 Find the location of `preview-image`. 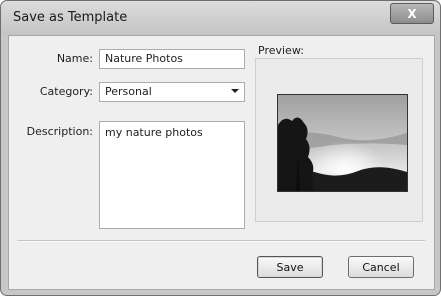

preview-image is located at coordinates (342, 143).